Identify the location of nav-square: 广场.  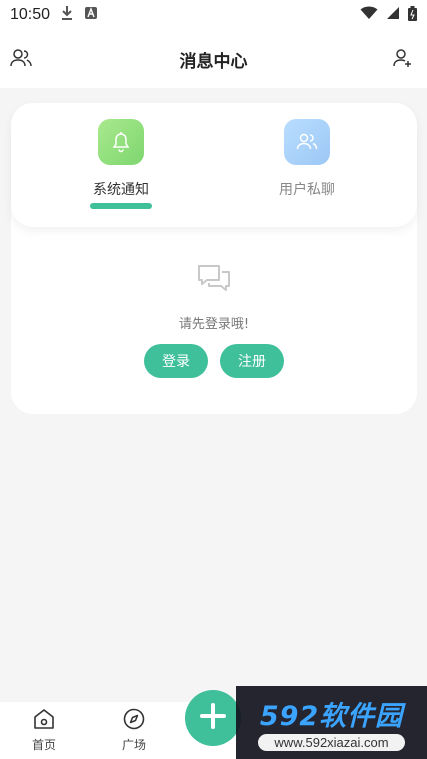
(134, 730).